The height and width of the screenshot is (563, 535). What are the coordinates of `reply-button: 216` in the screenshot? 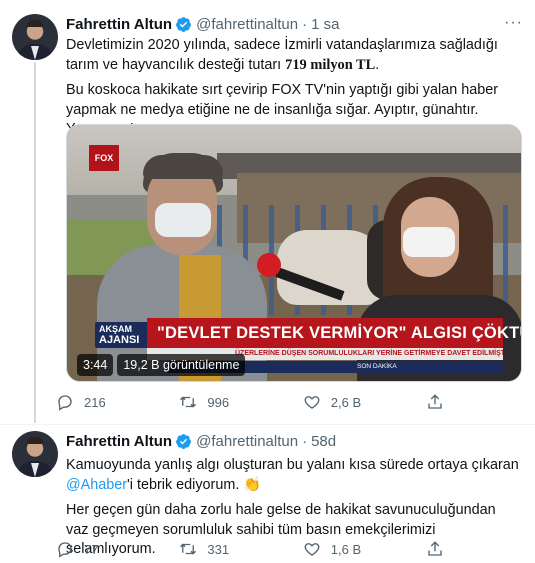 It's located at (117, 402).